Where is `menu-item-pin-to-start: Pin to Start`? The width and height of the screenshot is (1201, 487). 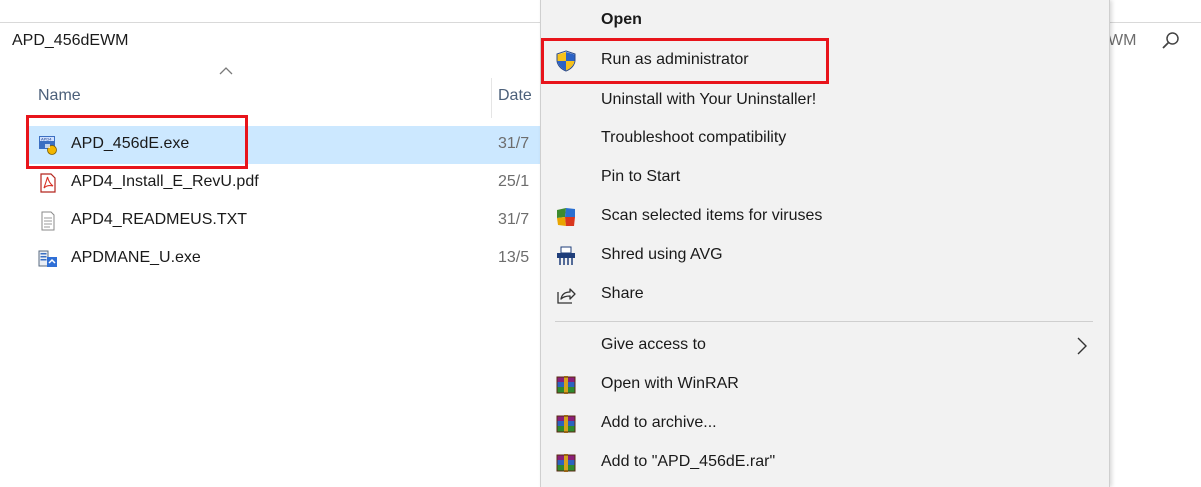
menu-item-pin-to-start: Pin to Start is located at coordinates (824, 178).